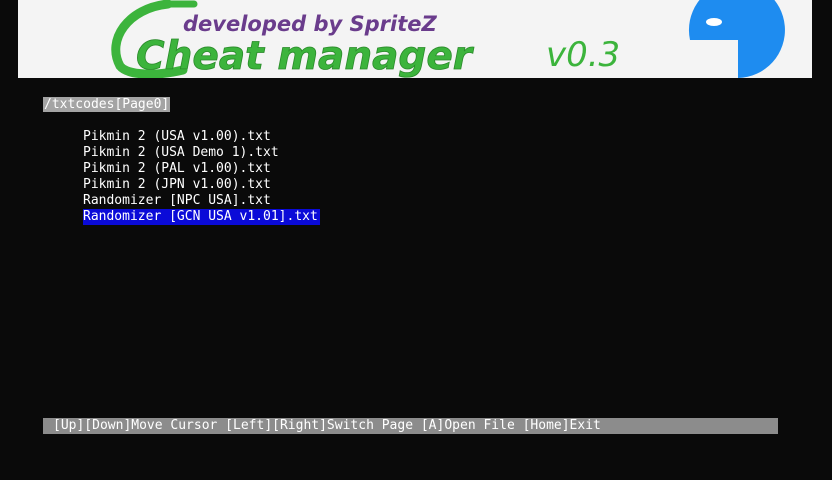 Image resolution: width=832 pixels, height=480 pixels. Describe the element at coordinates (583, 55) in the screenshot. I see `banner-version: v0.3` at that location.